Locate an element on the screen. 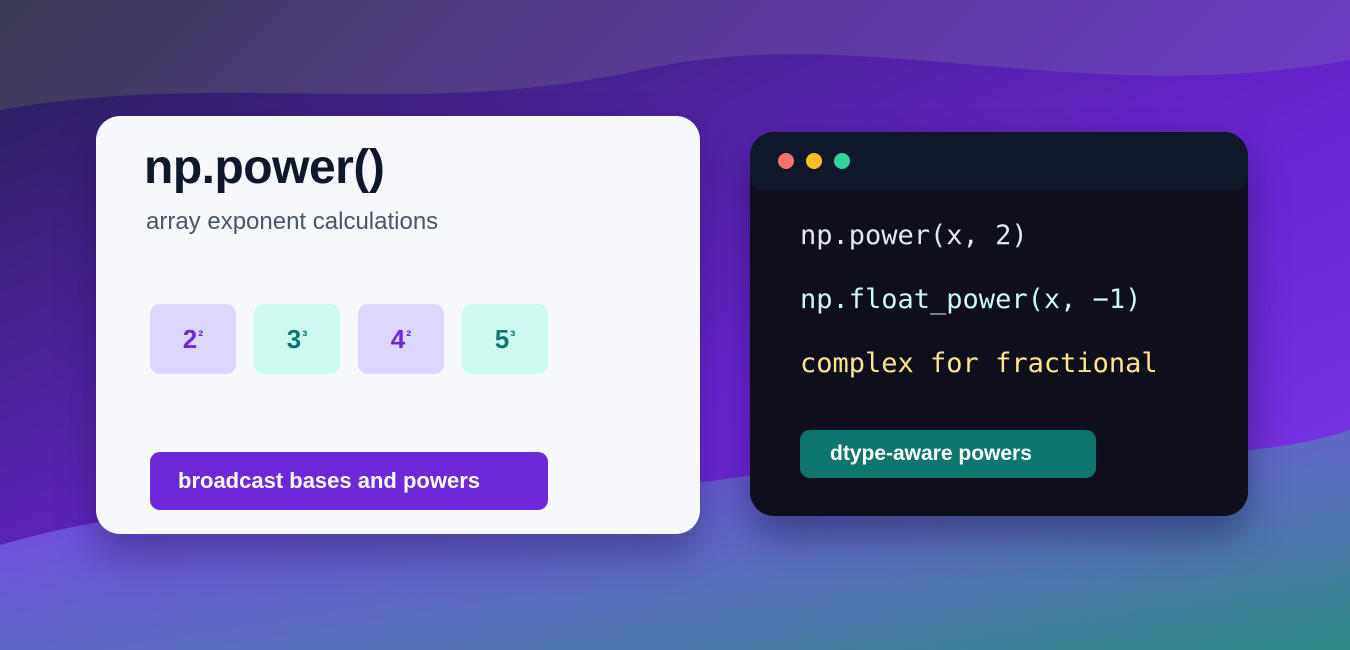 This screenshot has width=1350, height=650. broadcast-button: broadcast bases and powers is located at coordinates (349, 481).